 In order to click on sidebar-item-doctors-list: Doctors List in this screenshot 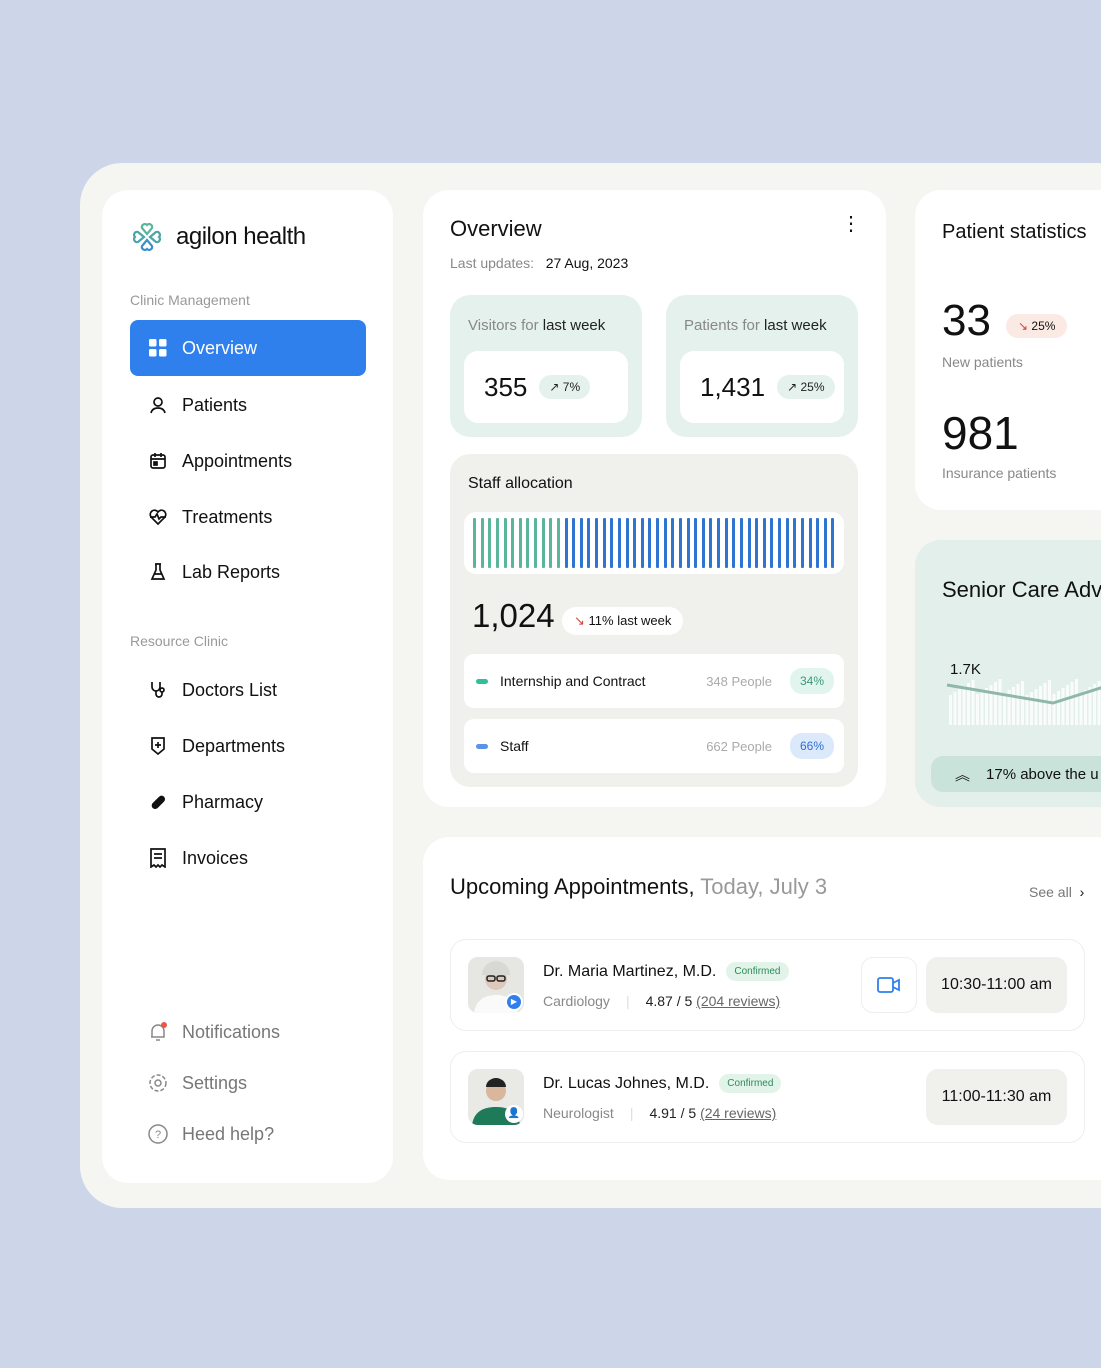, I will do `click(248, 690)`.